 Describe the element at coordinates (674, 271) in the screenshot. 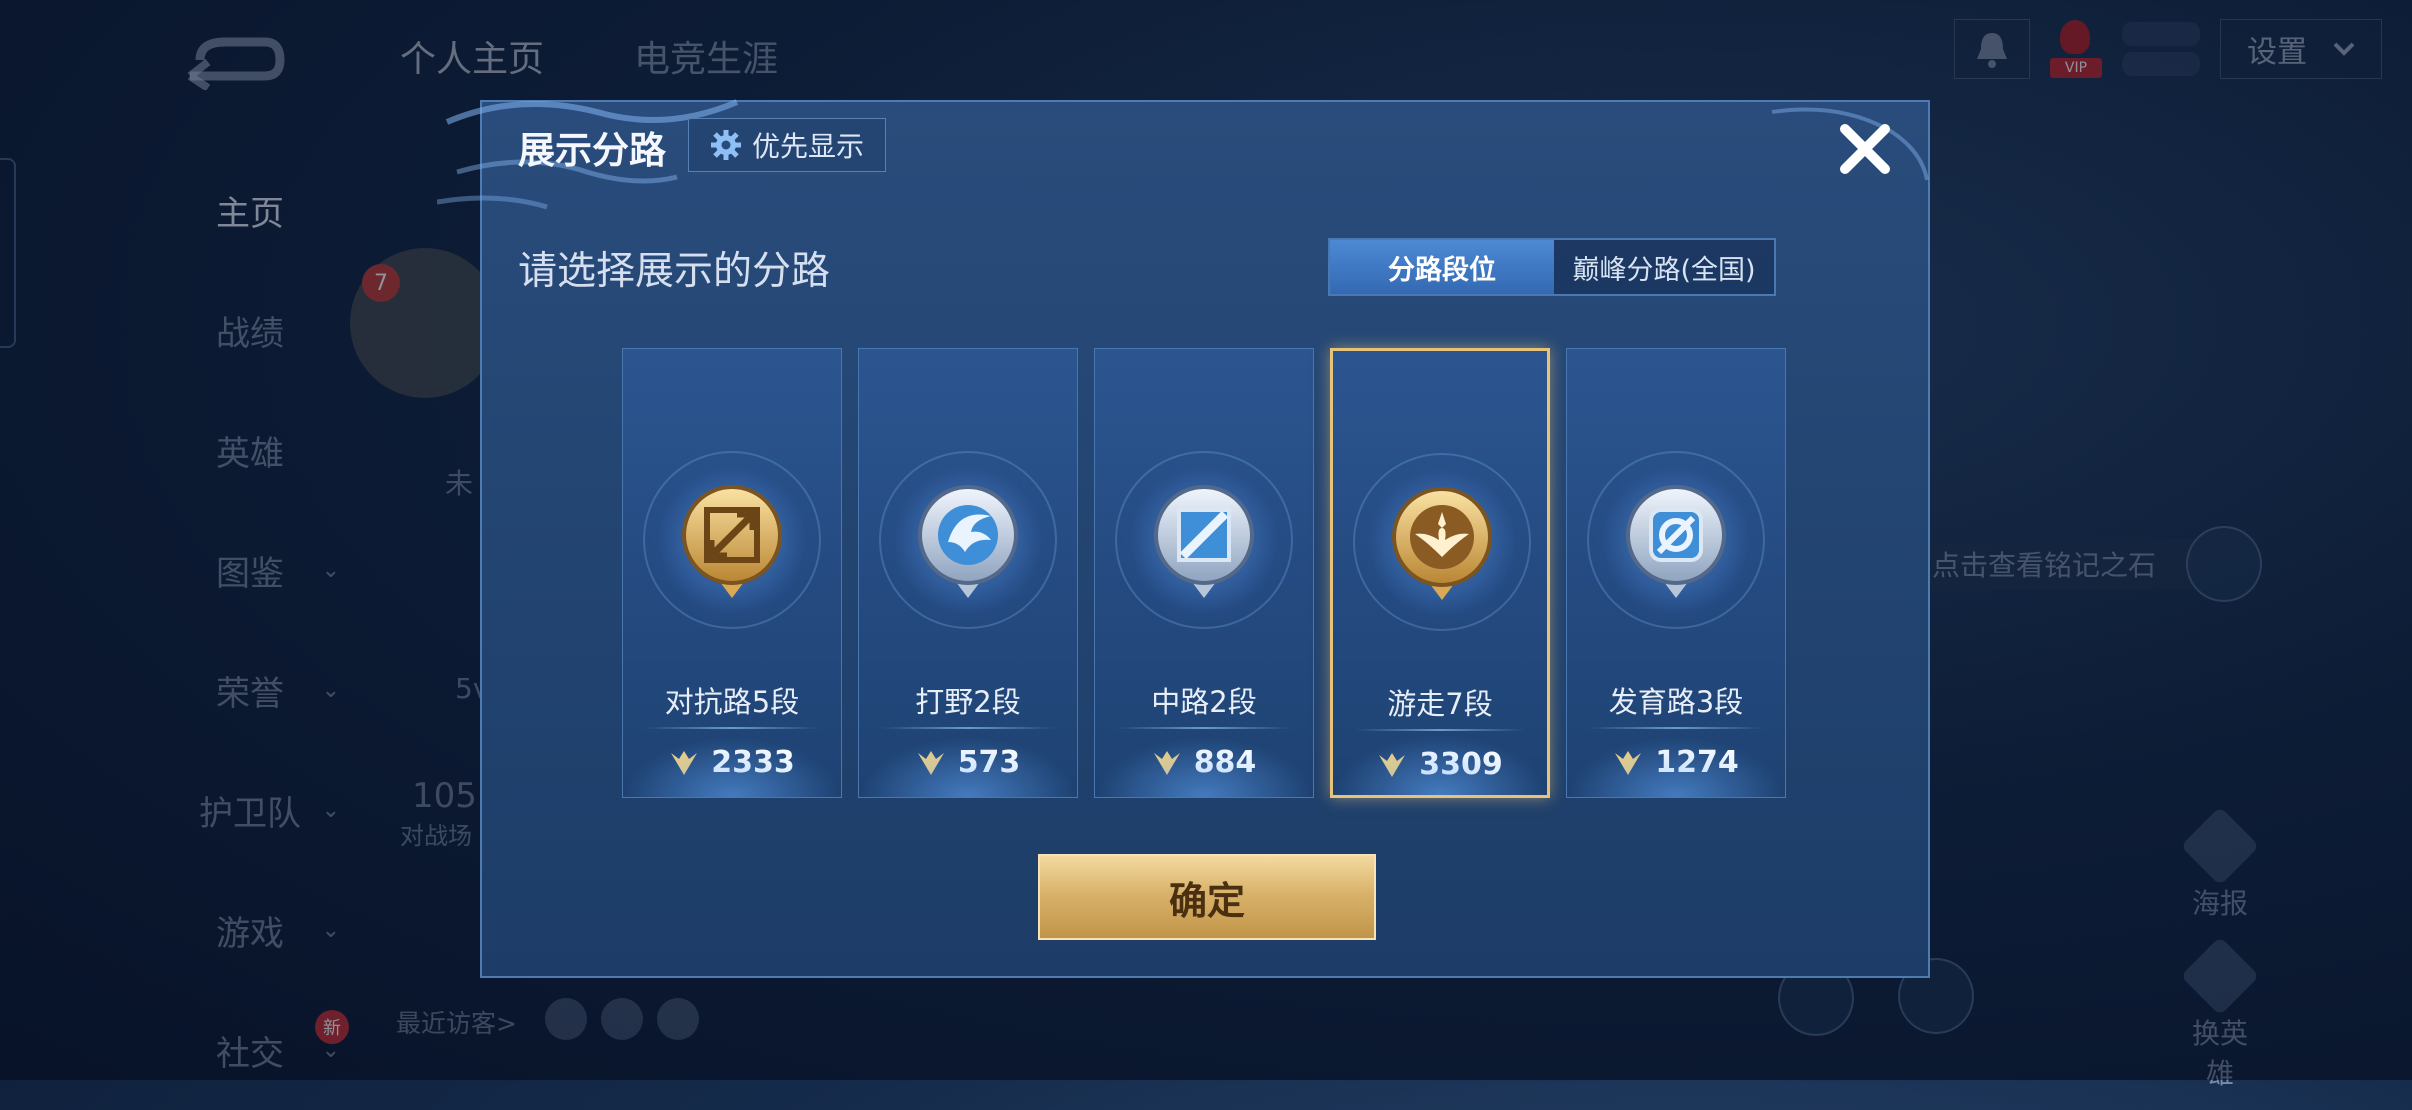

I see `dialog-subtitle: 请选择展示的分路` at that location.